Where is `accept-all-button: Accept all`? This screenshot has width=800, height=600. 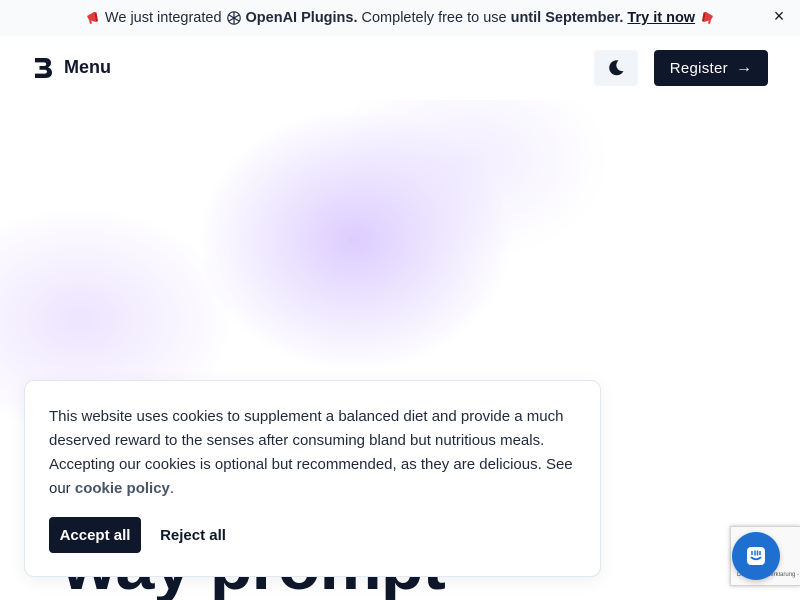
accept-all-button: Accept all is located at coordinates (95, 535).